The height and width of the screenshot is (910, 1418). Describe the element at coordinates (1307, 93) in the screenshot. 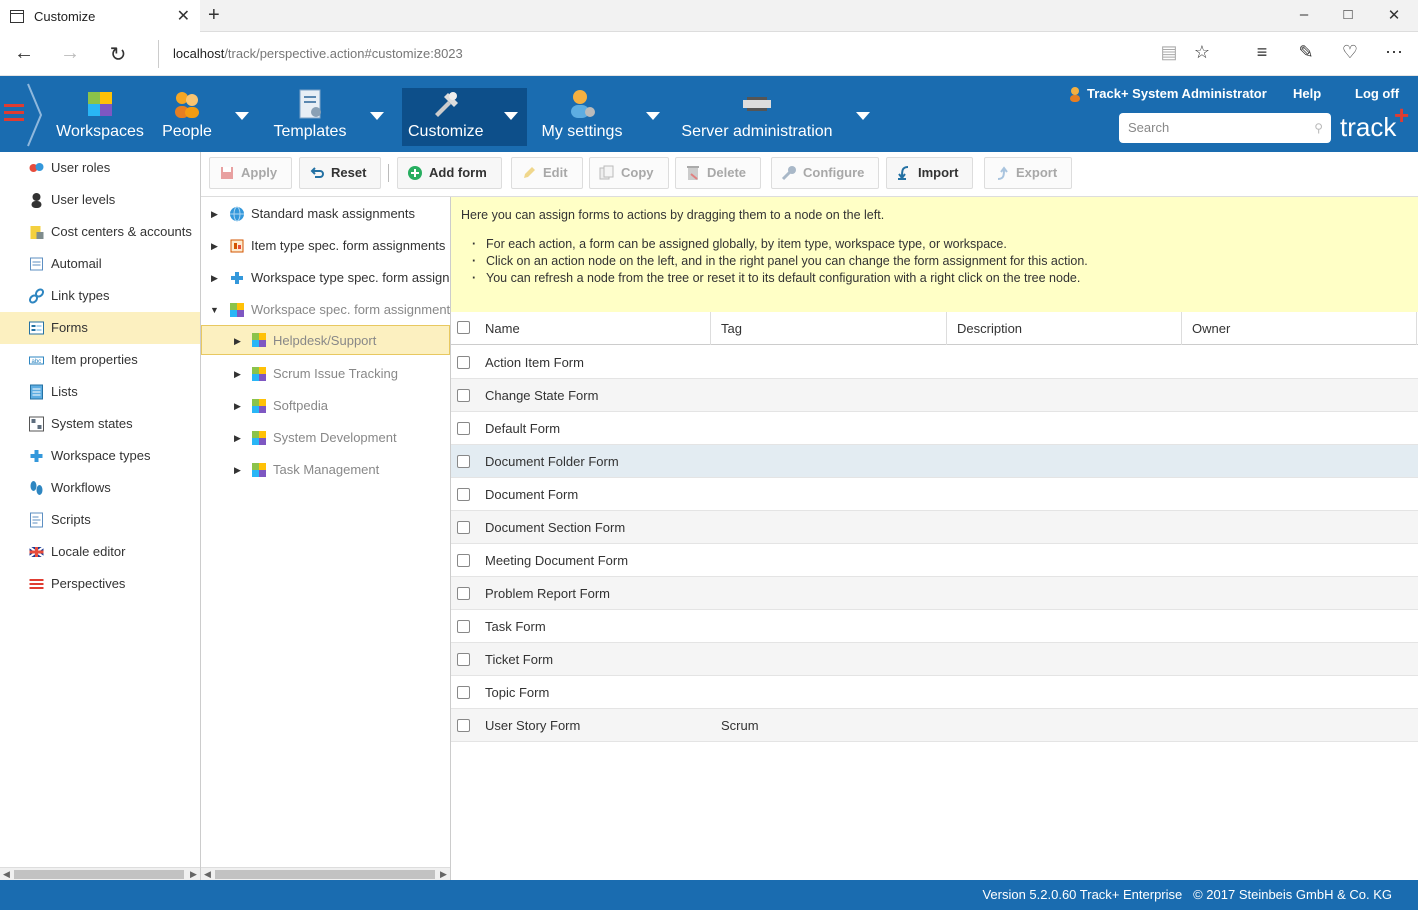

I see `help-link: Help` at that location.